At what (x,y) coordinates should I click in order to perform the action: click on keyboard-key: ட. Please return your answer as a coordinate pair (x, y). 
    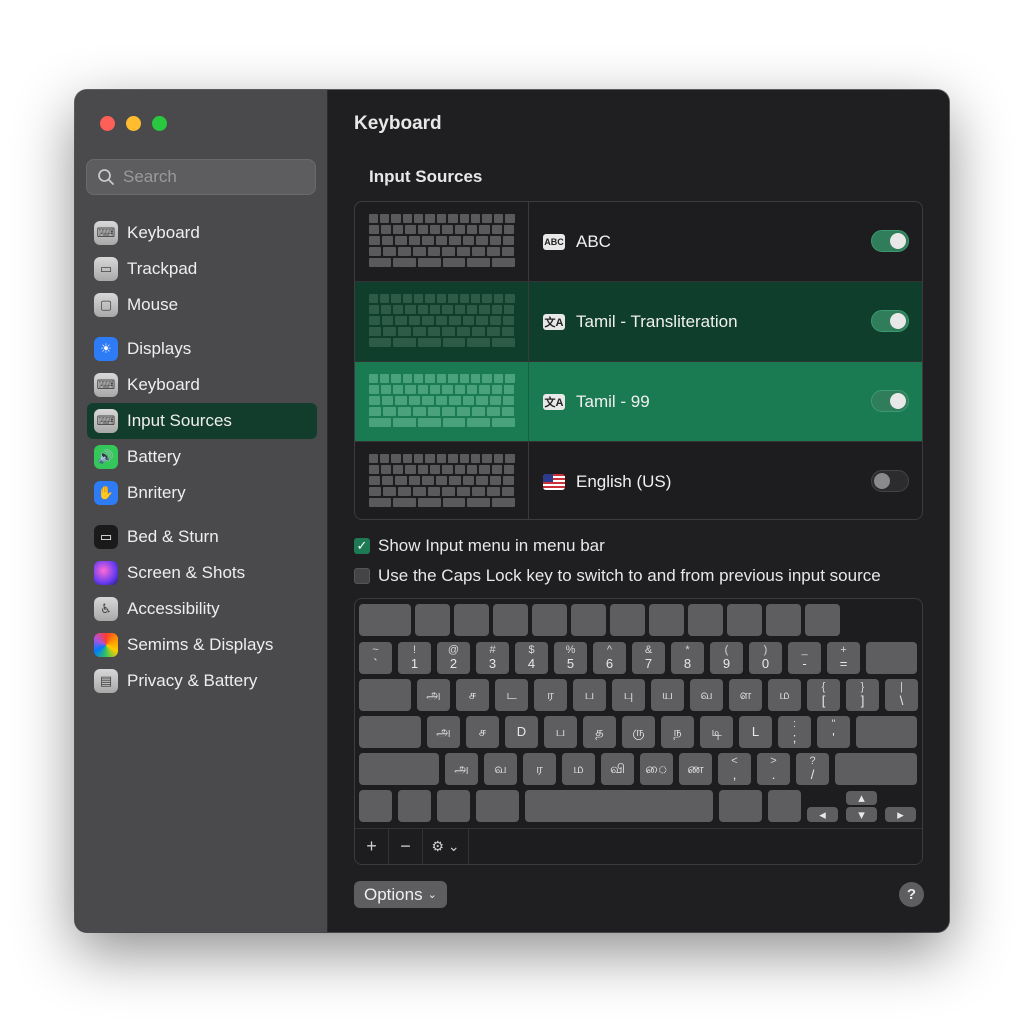
    Looking at the image, I should click on (511, 695).